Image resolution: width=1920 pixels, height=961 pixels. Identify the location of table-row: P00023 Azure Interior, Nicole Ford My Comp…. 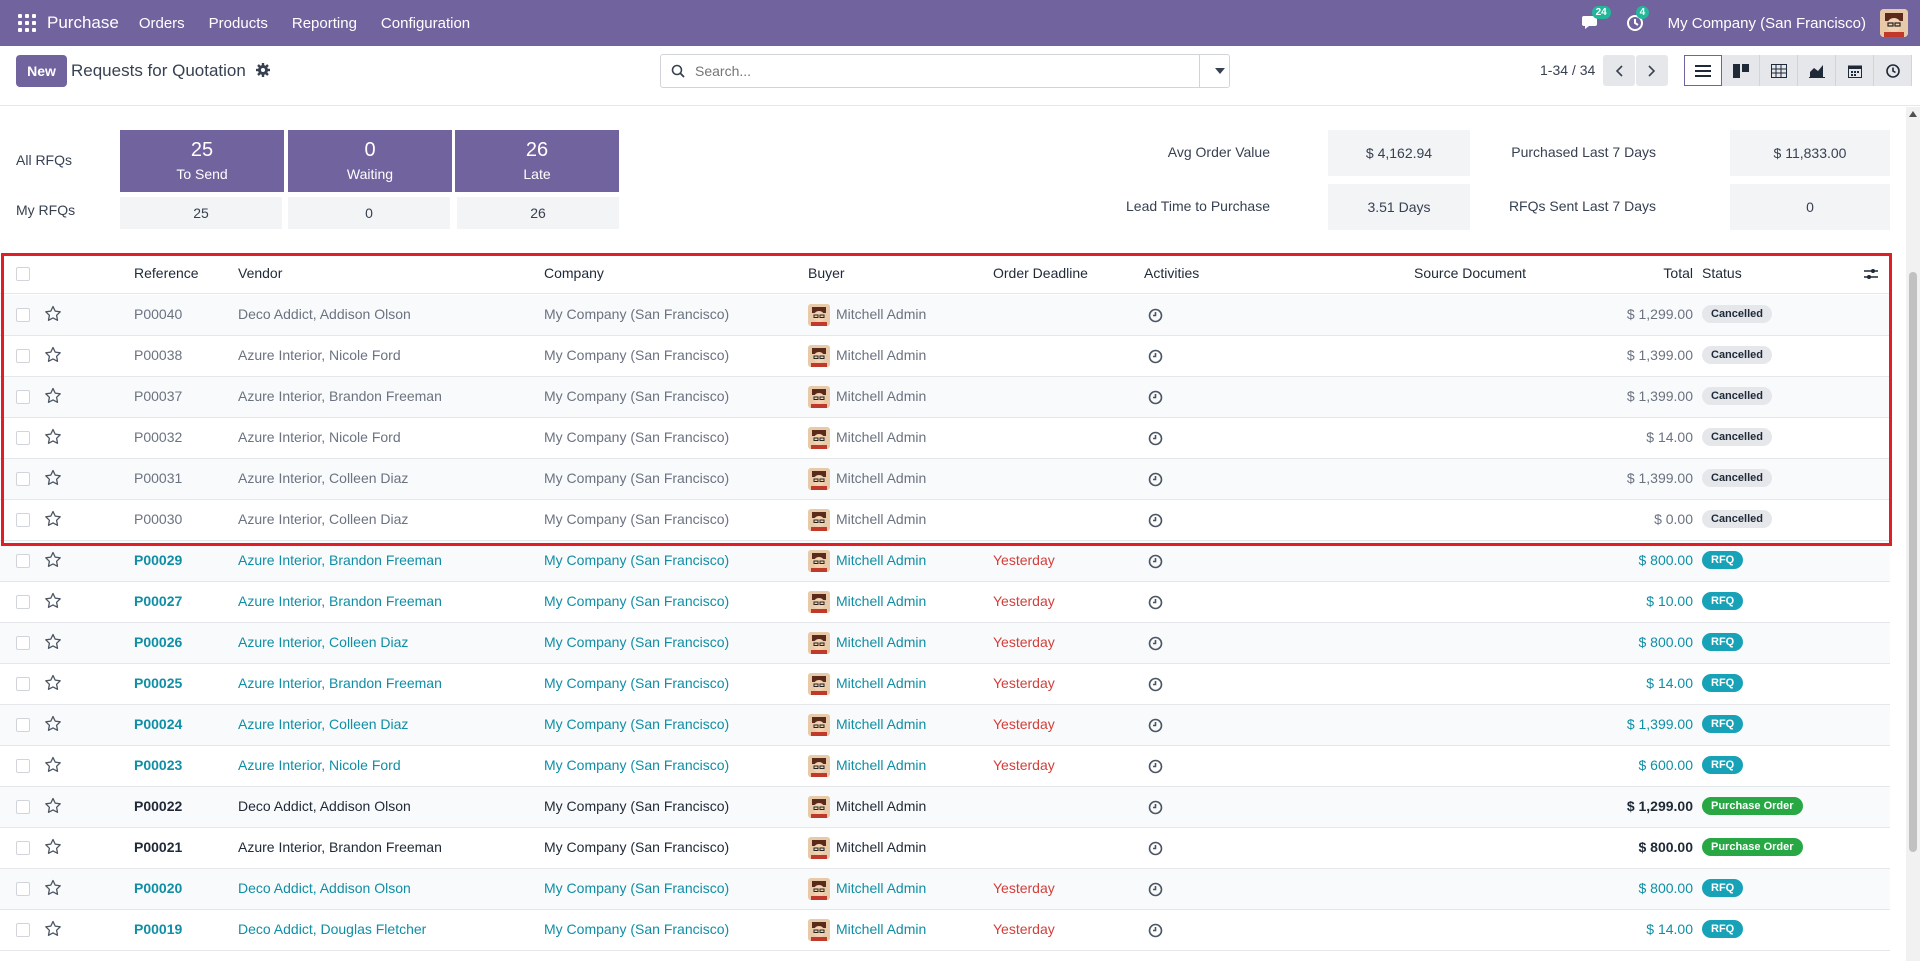
(945, 766).